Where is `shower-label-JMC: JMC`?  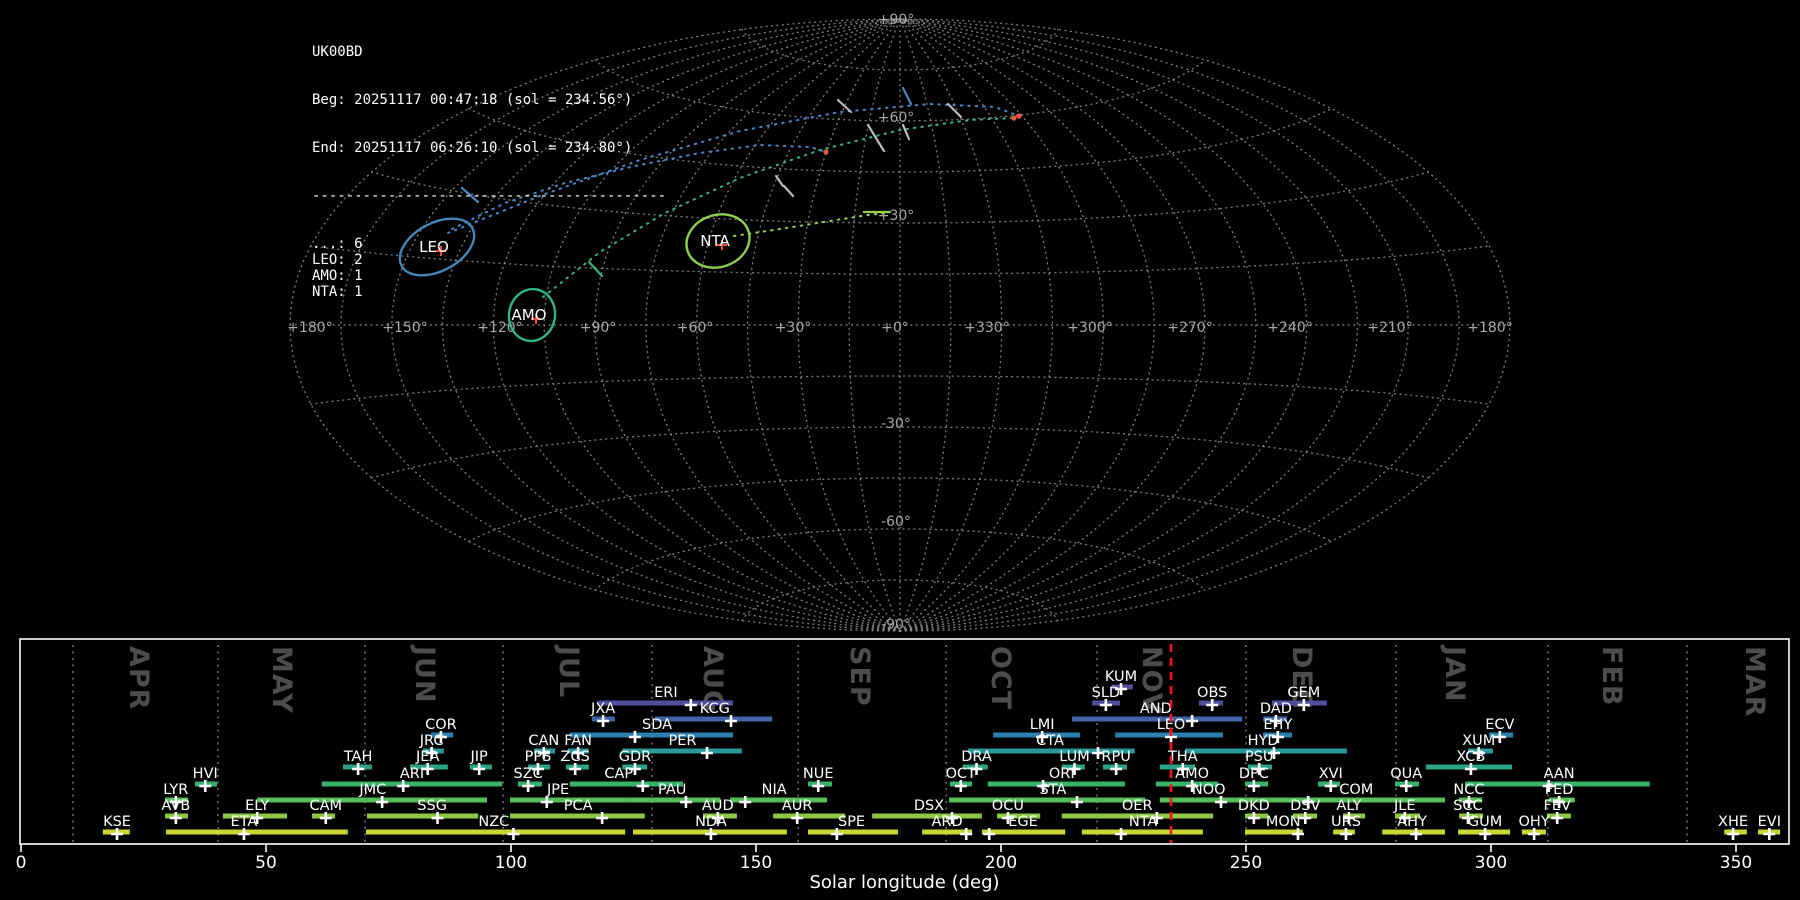
shower-label-JMC: JMC is located at coordinates (372, 790).